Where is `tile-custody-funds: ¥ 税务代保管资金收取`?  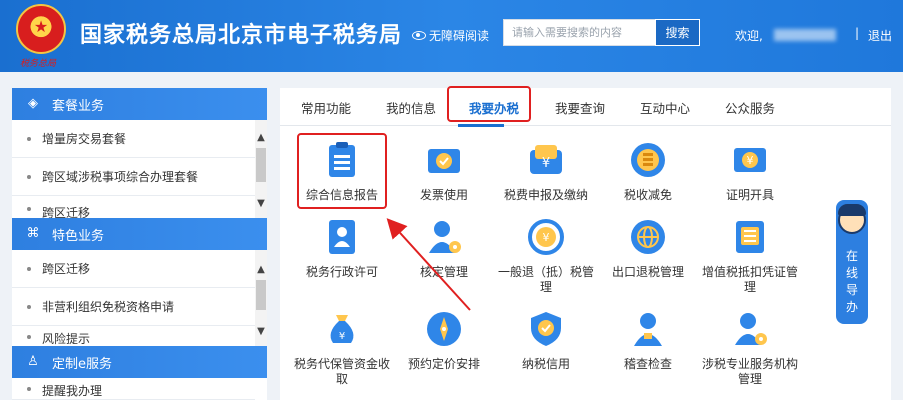 tile-custody-funds: ¥ 税务代保管资金收取 is located at coordinates (342, 348).